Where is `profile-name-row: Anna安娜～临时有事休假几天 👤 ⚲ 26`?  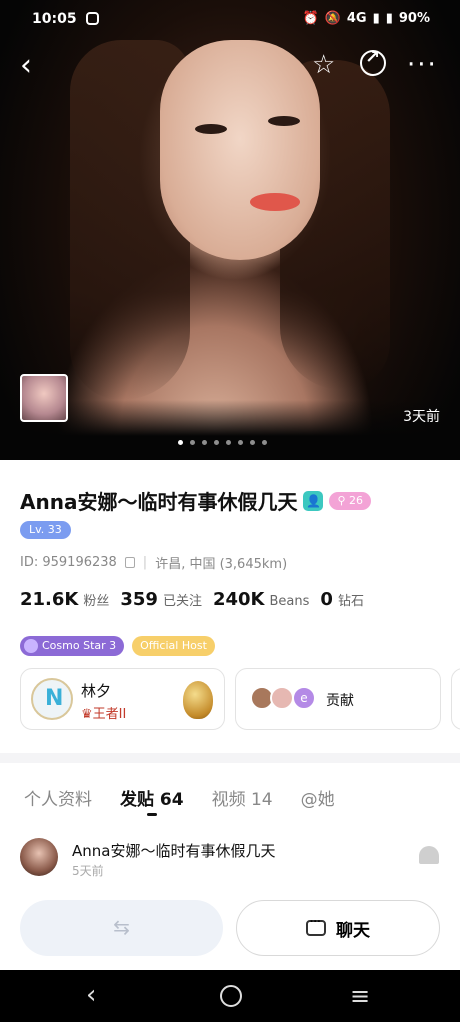 profile-name-row: Anna安娜～临时有事休假几天 👤 ⚲ 26 is located at coordinates (196, 500).